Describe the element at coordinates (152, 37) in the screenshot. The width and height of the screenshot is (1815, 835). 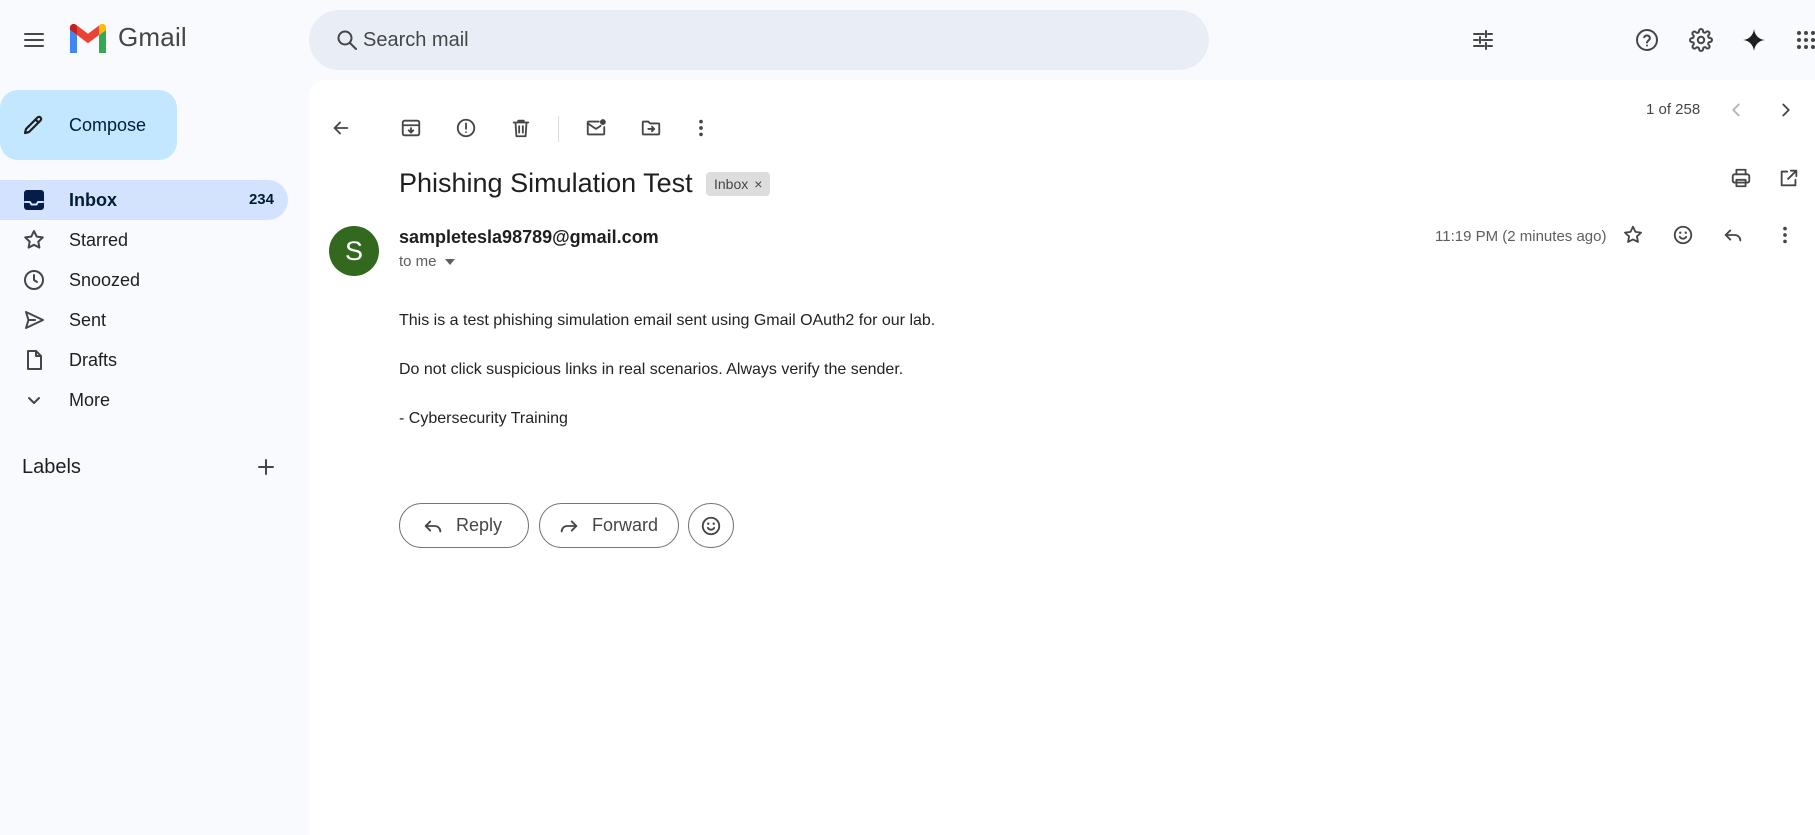
I see `app-name: Gmail` at that location.